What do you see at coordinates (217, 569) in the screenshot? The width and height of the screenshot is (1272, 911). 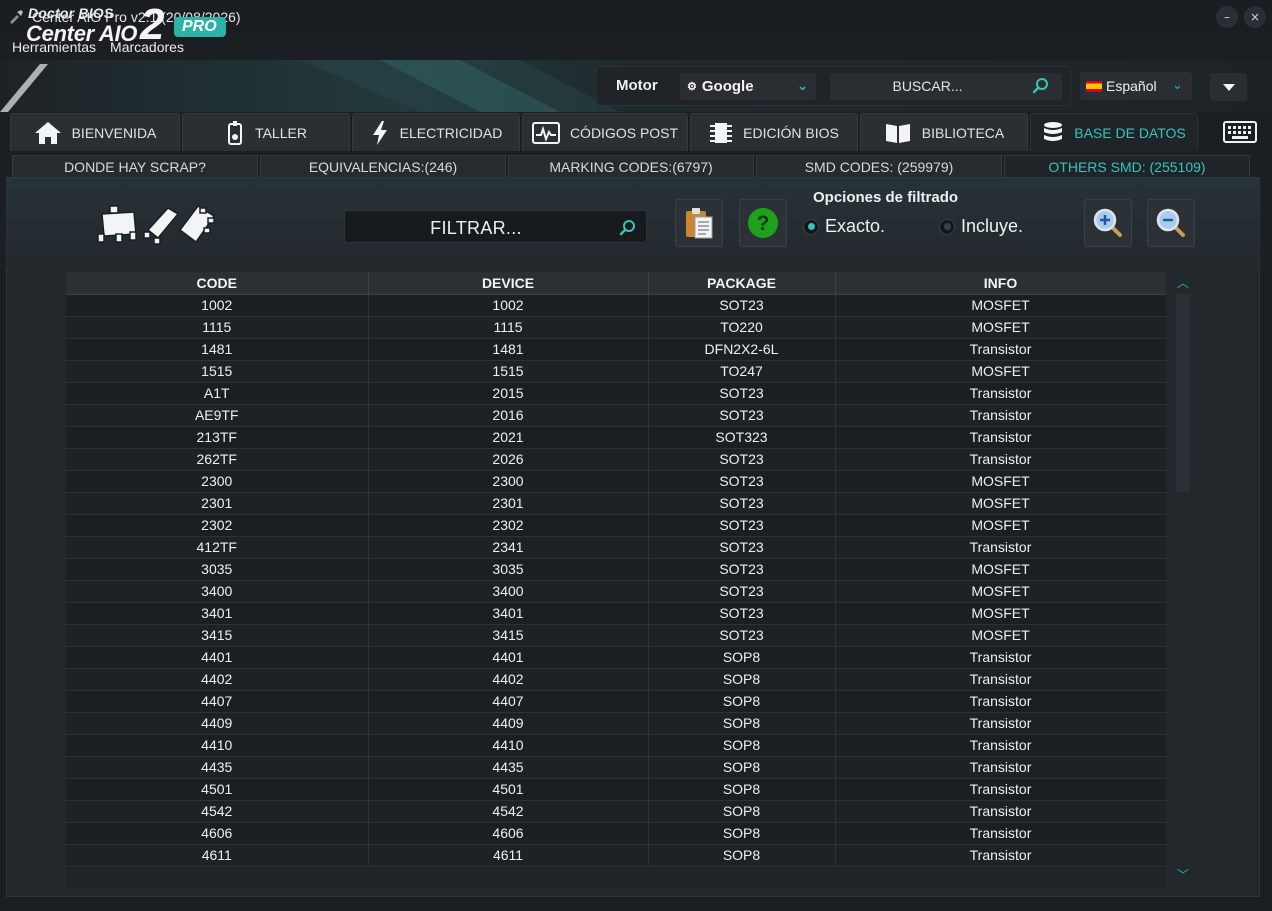 I see `cell-code: 3035` at bounding box center [217, 569].